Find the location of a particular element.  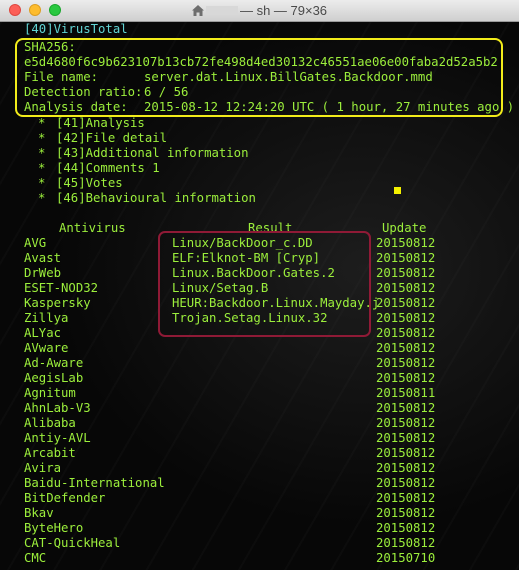

antivirus-name: AegisLab is located at coordinates (54, 378).